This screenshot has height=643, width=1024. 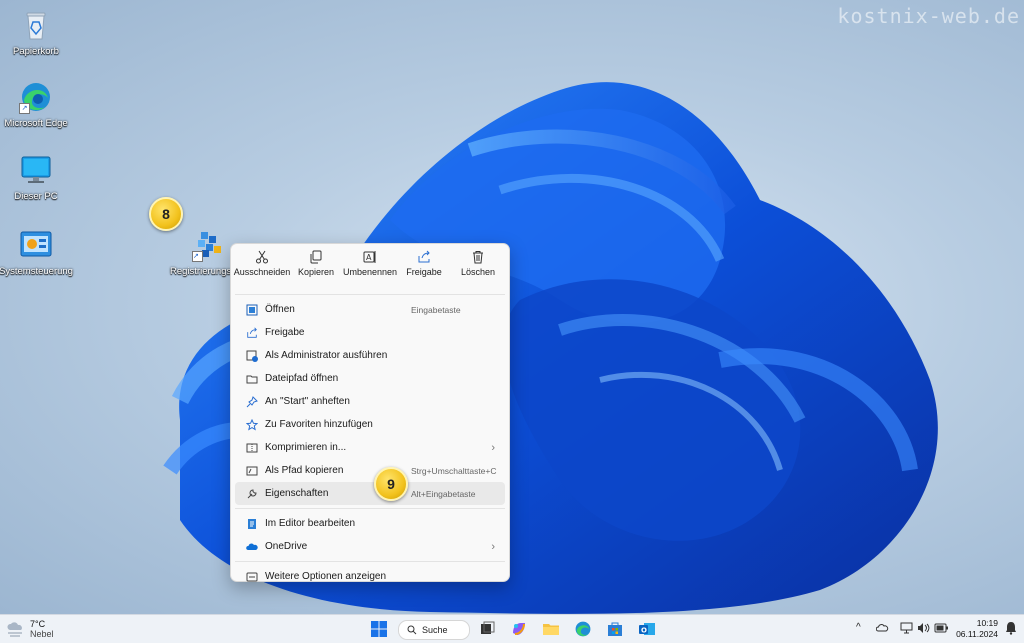 I want to click on menu-item-show-more-options: Weitere Optionen anzeigen, so click(x=370, y=576).